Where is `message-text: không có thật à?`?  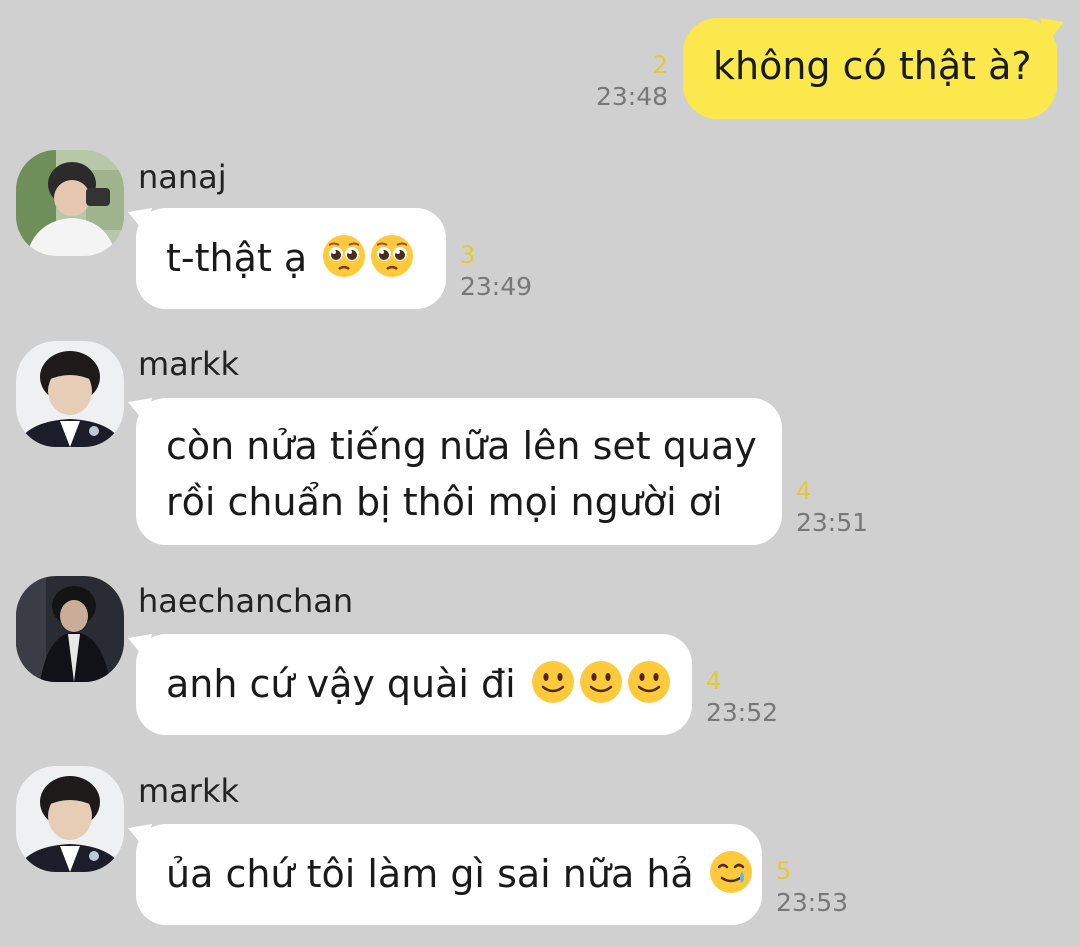 message-text: không có thật à? is located at coordinates (872, 66).